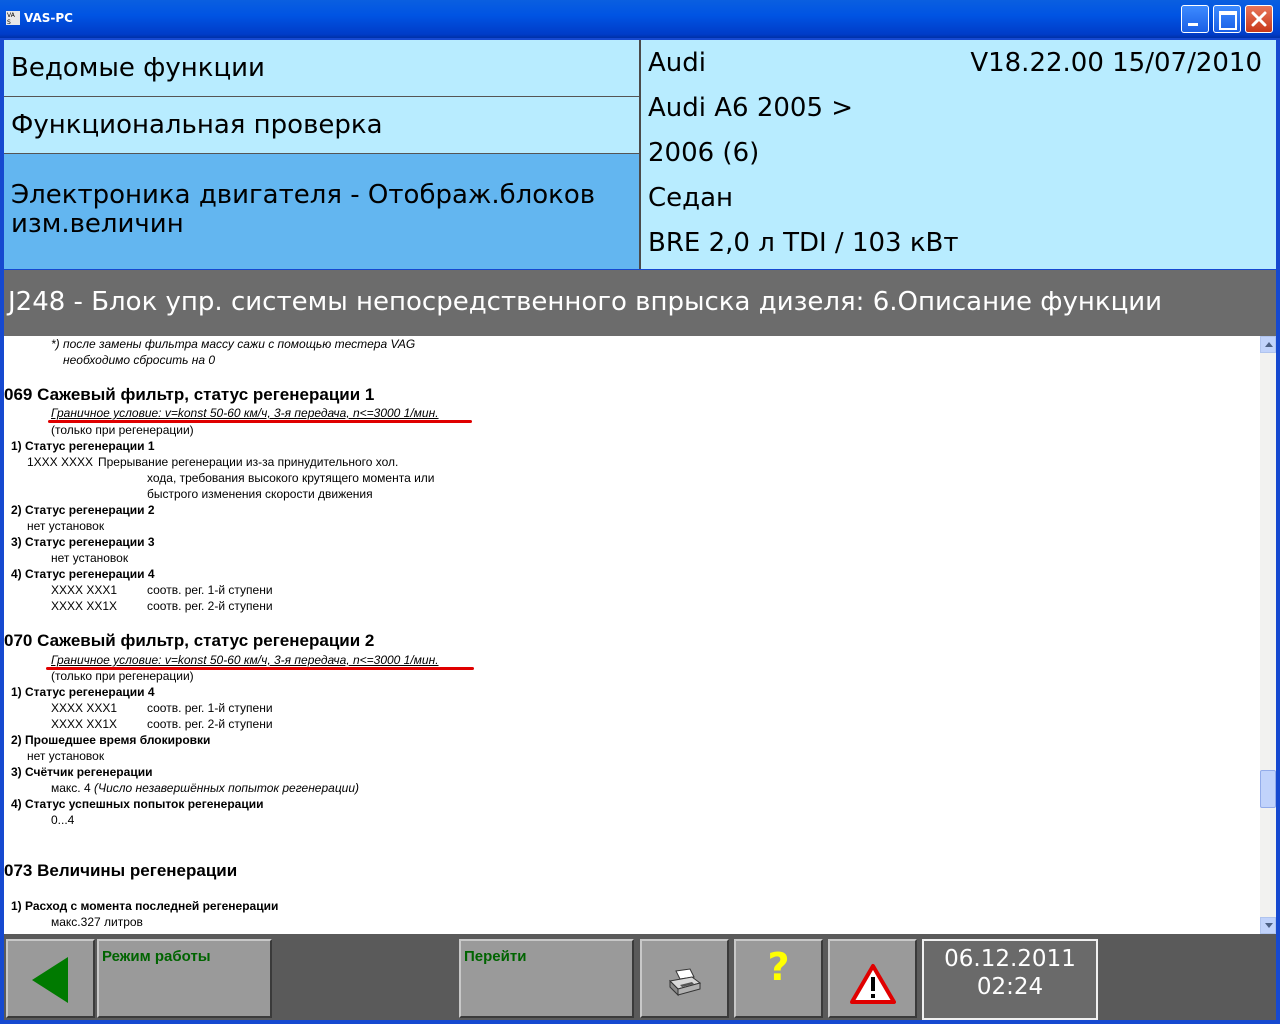 This screenshot has width=1280, height=1024. What do you see at coordinates (778, 967) in the screenshot?
I see `help-icon: ?` at bounding box center [778, 967].